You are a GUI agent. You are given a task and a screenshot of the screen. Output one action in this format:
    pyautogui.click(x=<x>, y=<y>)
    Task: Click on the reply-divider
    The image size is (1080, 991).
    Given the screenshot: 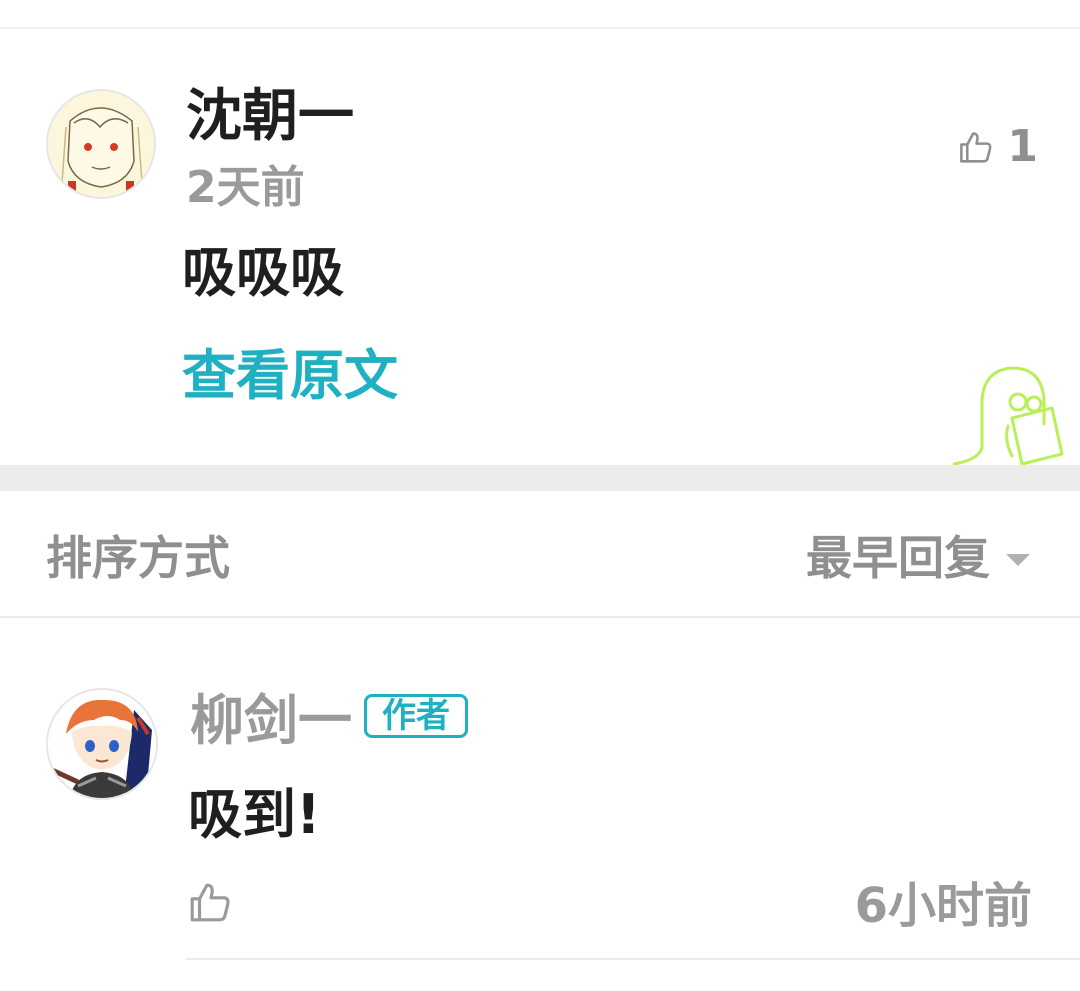 What is the action you would take?
    pyautogui.click(x=633, y=959)
    